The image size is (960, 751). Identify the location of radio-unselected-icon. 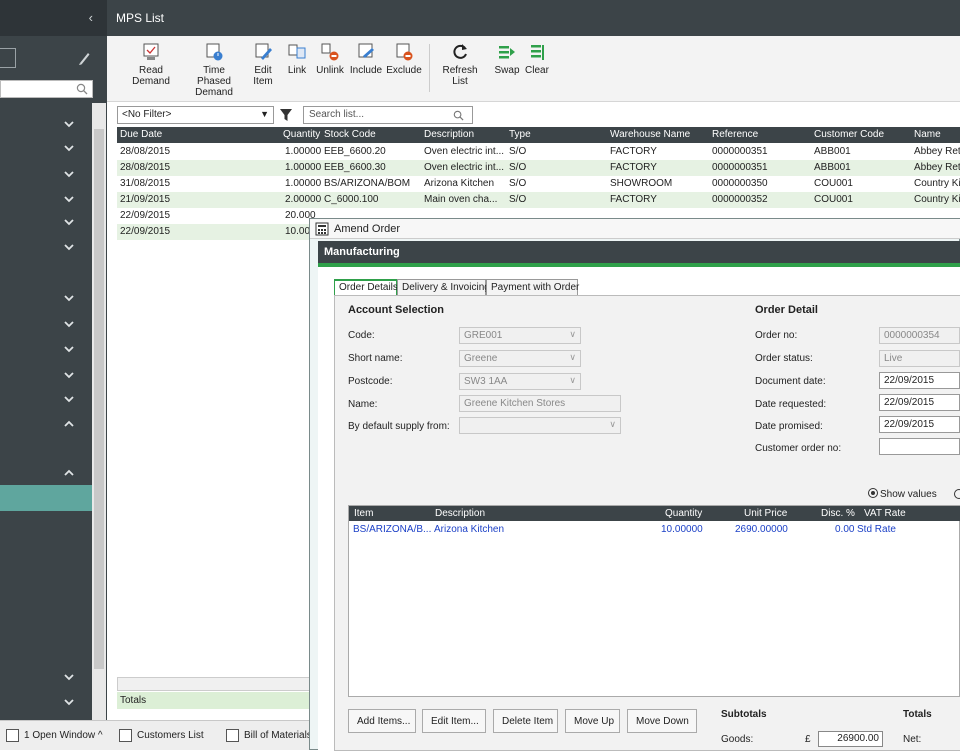
(957, 494).